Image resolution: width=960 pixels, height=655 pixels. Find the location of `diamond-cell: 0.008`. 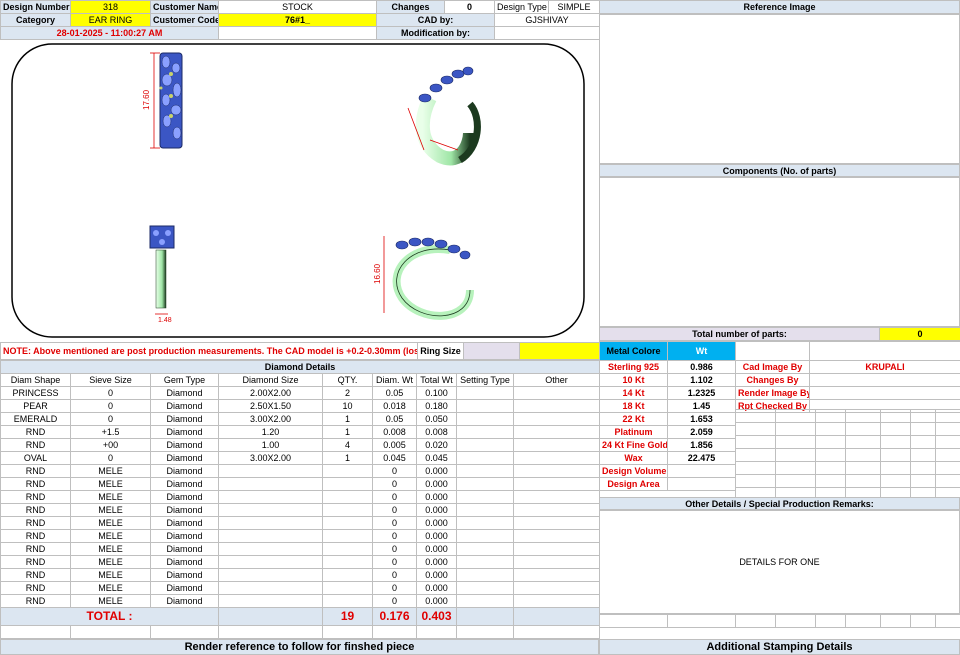

diamond-cell: 0.008 is located at coordinates (436, 432).